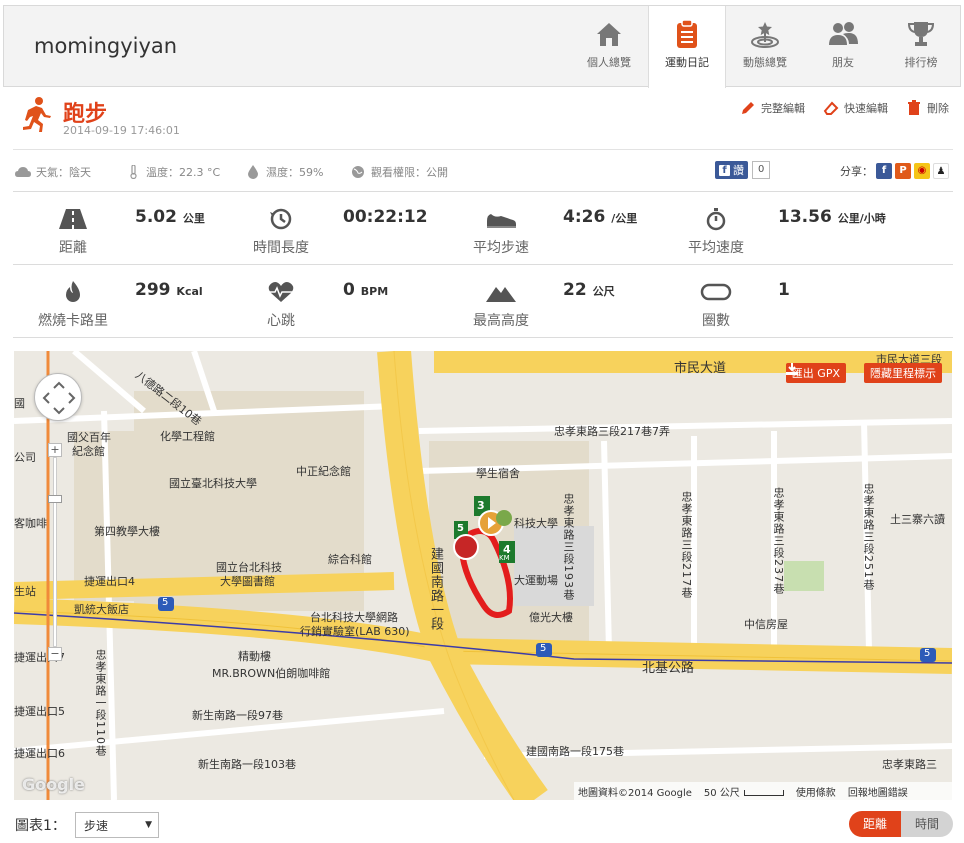  What do you see at coordinates (153, 290) in the screenshot?
I see `calories-number: 299` at bounding box center [153, 290].